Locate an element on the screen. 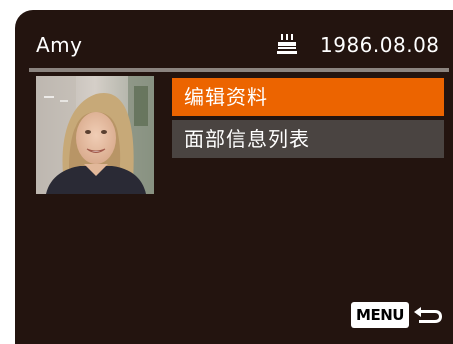  birthday-date: 1986.08.08 is located at coordinates (380, 45).